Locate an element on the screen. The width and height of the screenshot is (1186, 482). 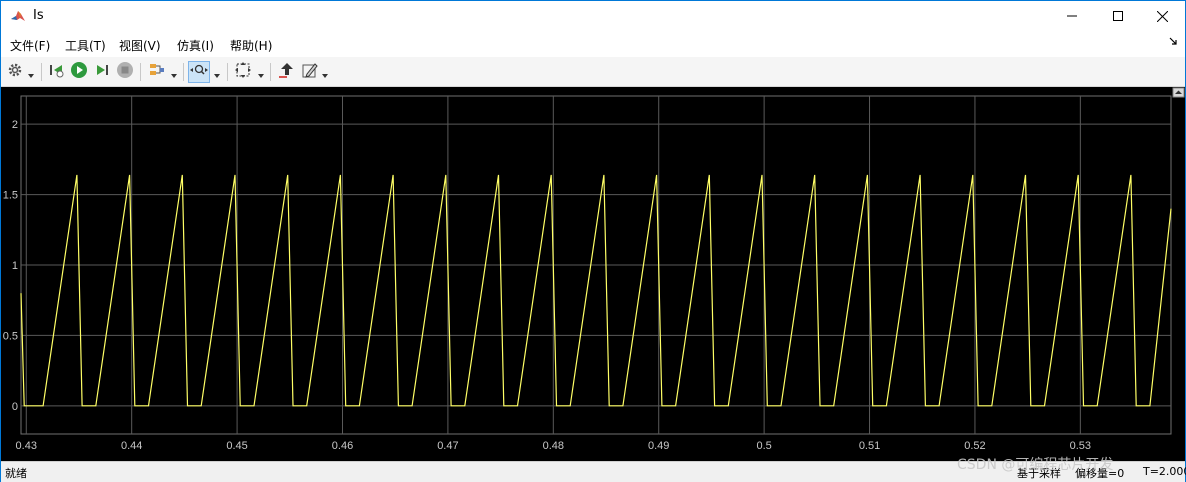
dock-arrow-icon is located at coordinates (1173, 42).